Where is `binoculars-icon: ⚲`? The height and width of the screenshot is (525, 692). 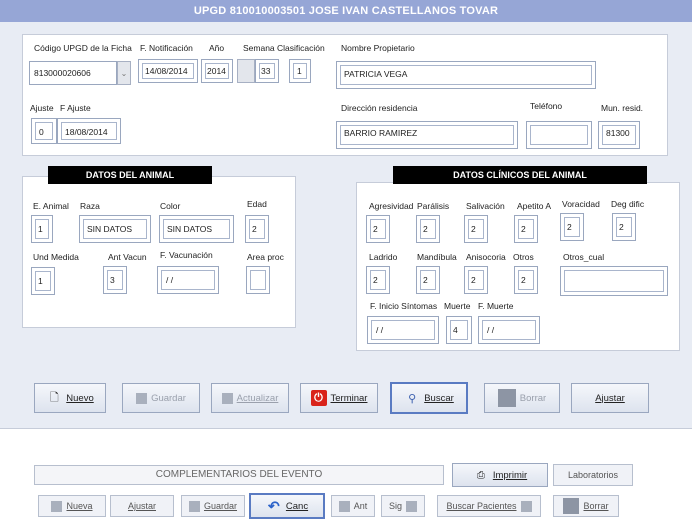
binoculars-icon: ⚲ is located at coordinates (412, 398).